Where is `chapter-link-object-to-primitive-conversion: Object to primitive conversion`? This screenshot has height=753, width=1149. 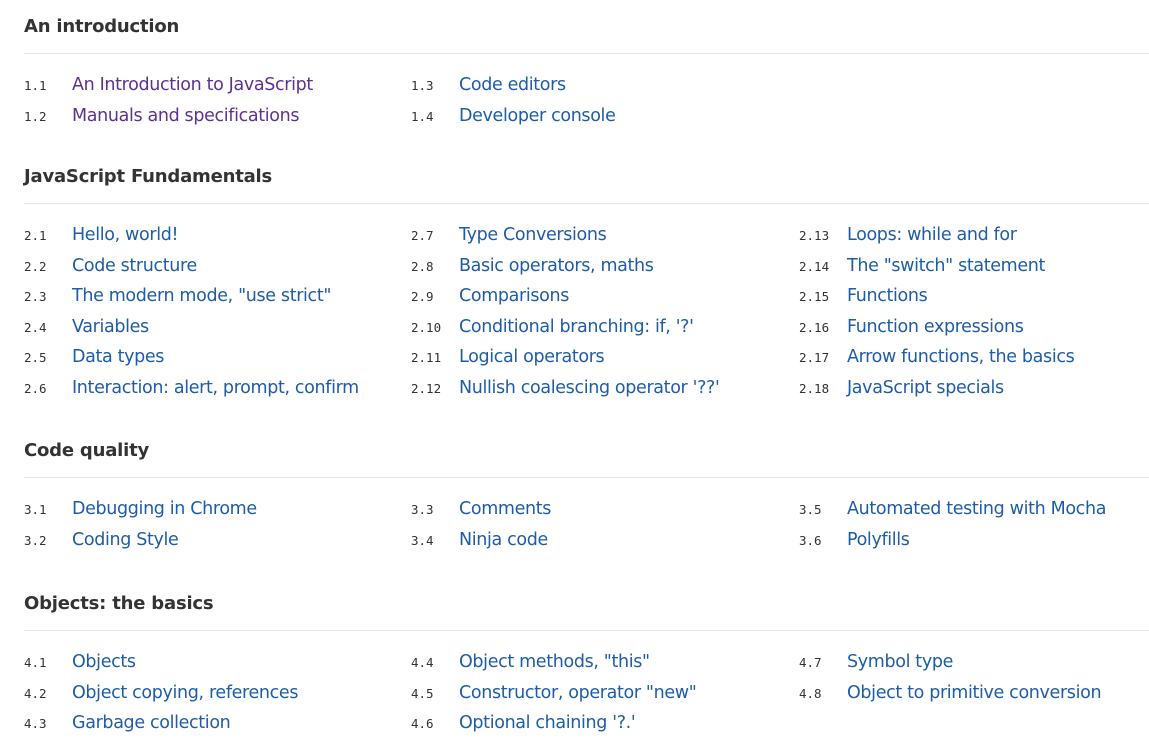 chapter-link-object-to-primitive-conversion: Object to primitive conversion is located at coordinates (974, 693).